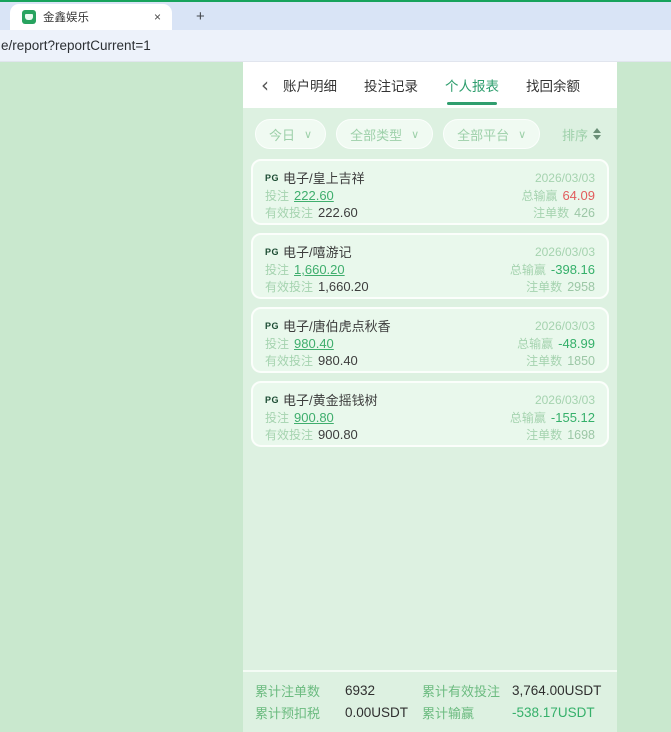 The width and height of the screenshot is (671, 732). I want to click on bet-amount-link: 900.80, so click(314, 417).